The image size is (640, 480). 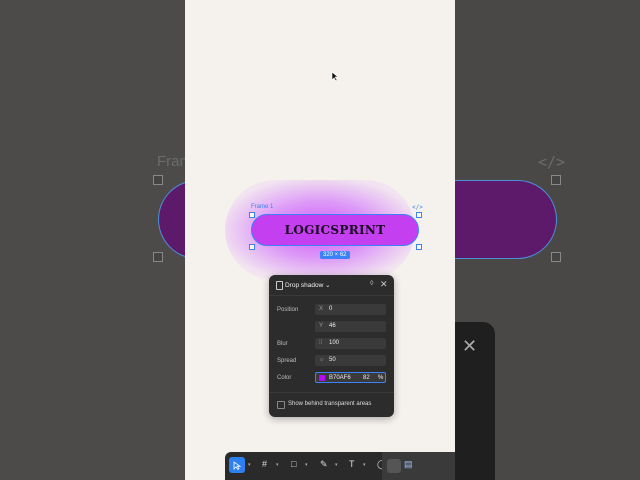 What do you see at coordinates (284, 378) in the screenshot?
I see `color-label: Color` at bounding box center [284, 378].